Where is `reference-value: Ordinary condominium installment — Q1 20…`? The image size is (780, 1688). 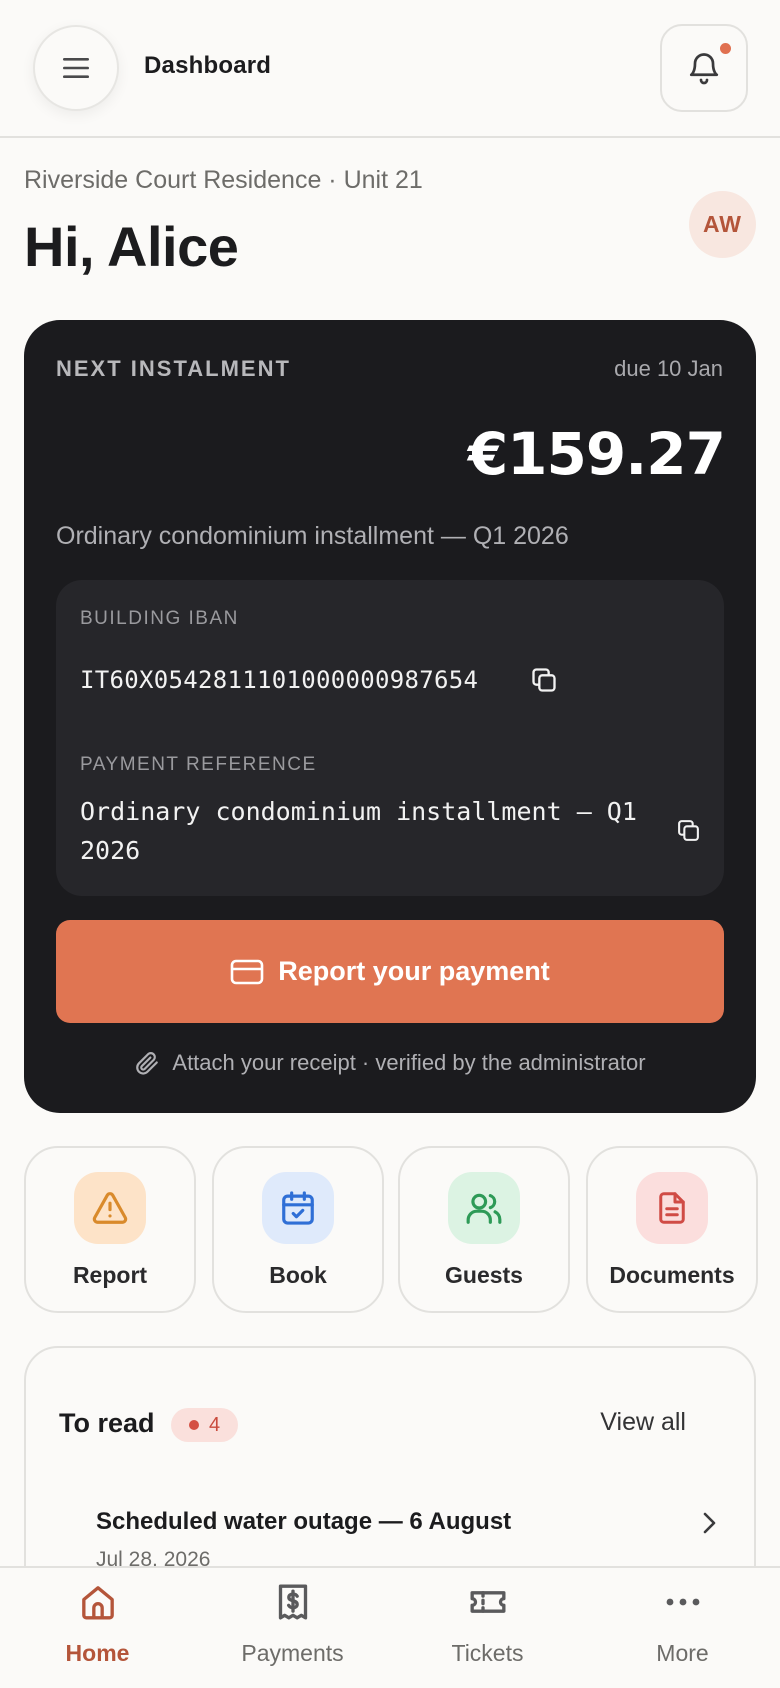
reference-value: Ordinary condominium installment — Q1 20… is located at coordinates (358, 831).